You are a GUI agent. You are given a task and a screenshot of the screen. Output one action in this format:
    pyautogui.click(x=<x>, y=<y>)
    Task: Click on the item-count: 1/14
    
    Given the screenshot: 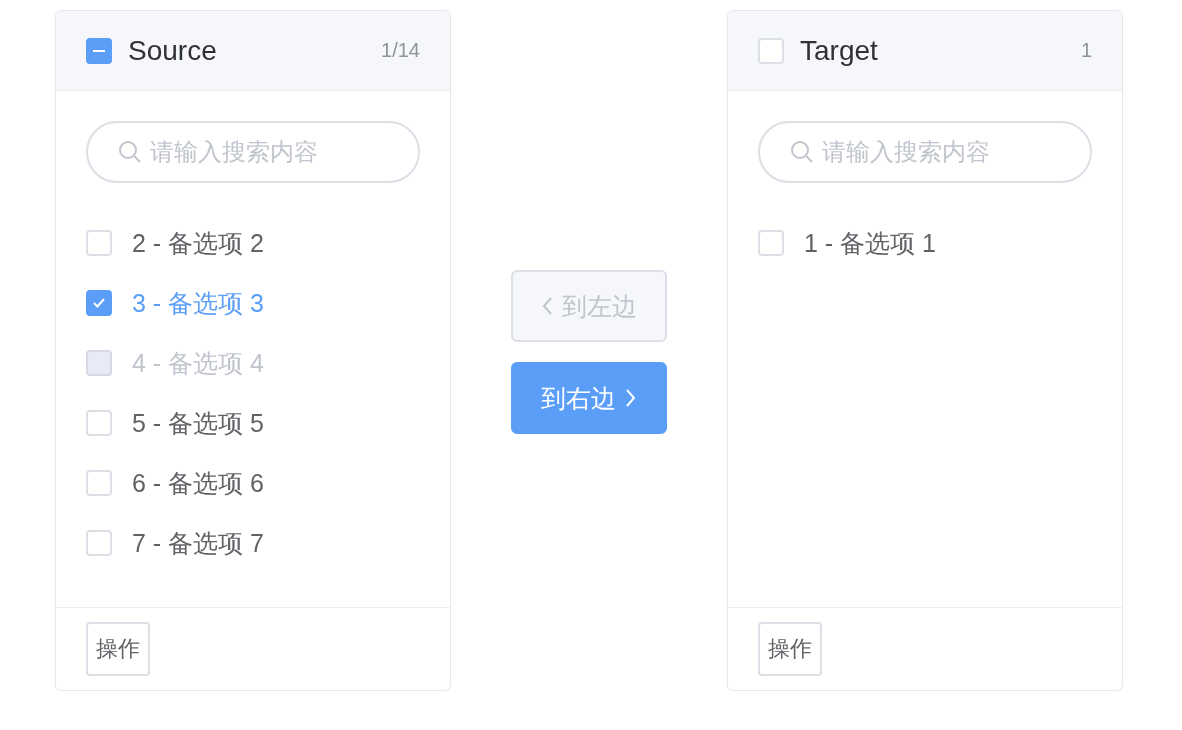 What is the action you would take?
    pyautogui.click(x=400, y=50)
    